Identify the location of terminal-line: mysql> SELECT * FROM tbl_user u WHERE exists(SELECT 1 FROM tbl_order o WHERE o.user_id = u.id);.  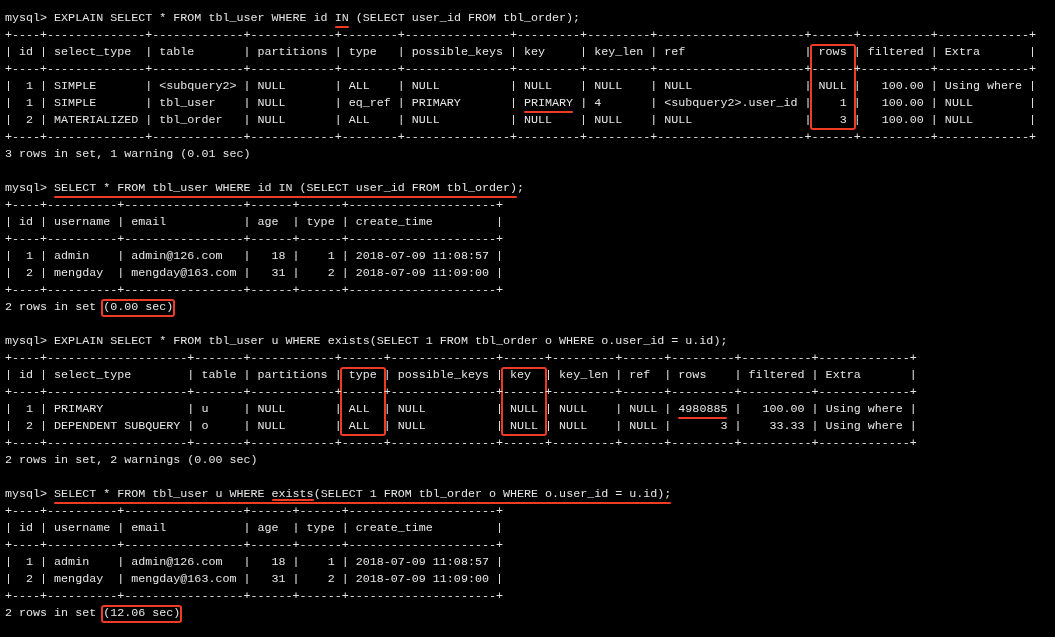
(338, 494).